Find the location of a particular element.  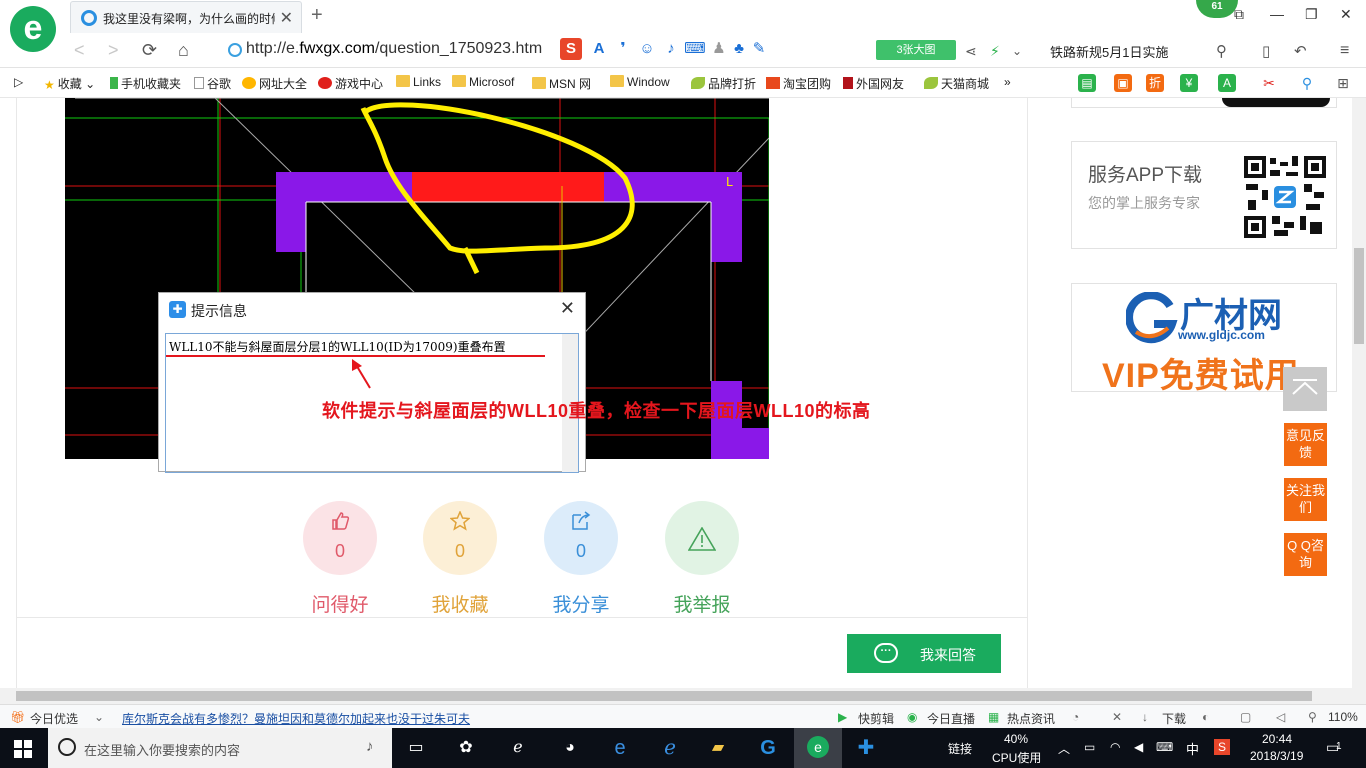

browser-task-active: e is located at coordinates (818, 748).